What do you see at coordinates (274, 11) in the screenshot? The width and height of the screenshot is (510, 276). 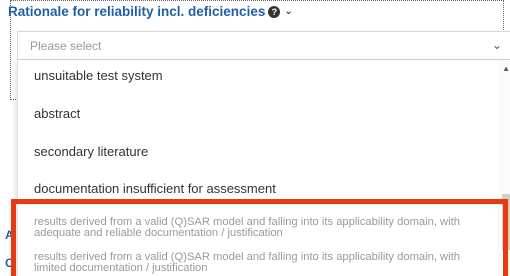 I see `question-circle-icon: ?` at bounding box center [274, 11].